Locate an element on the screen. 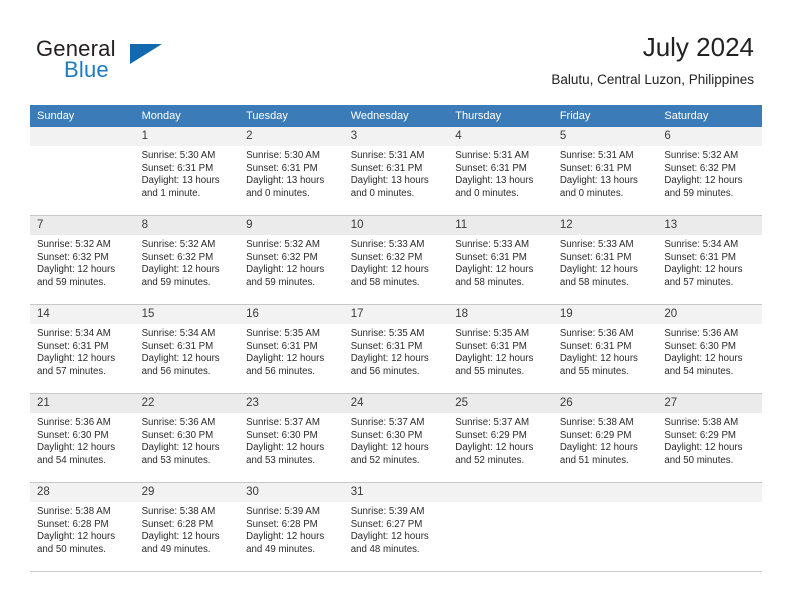 Image resolution: width=792 pixels, height=612 pixels. sunrise-text: Sunrise: 5:36 AM is located at coordinates (178, 422).